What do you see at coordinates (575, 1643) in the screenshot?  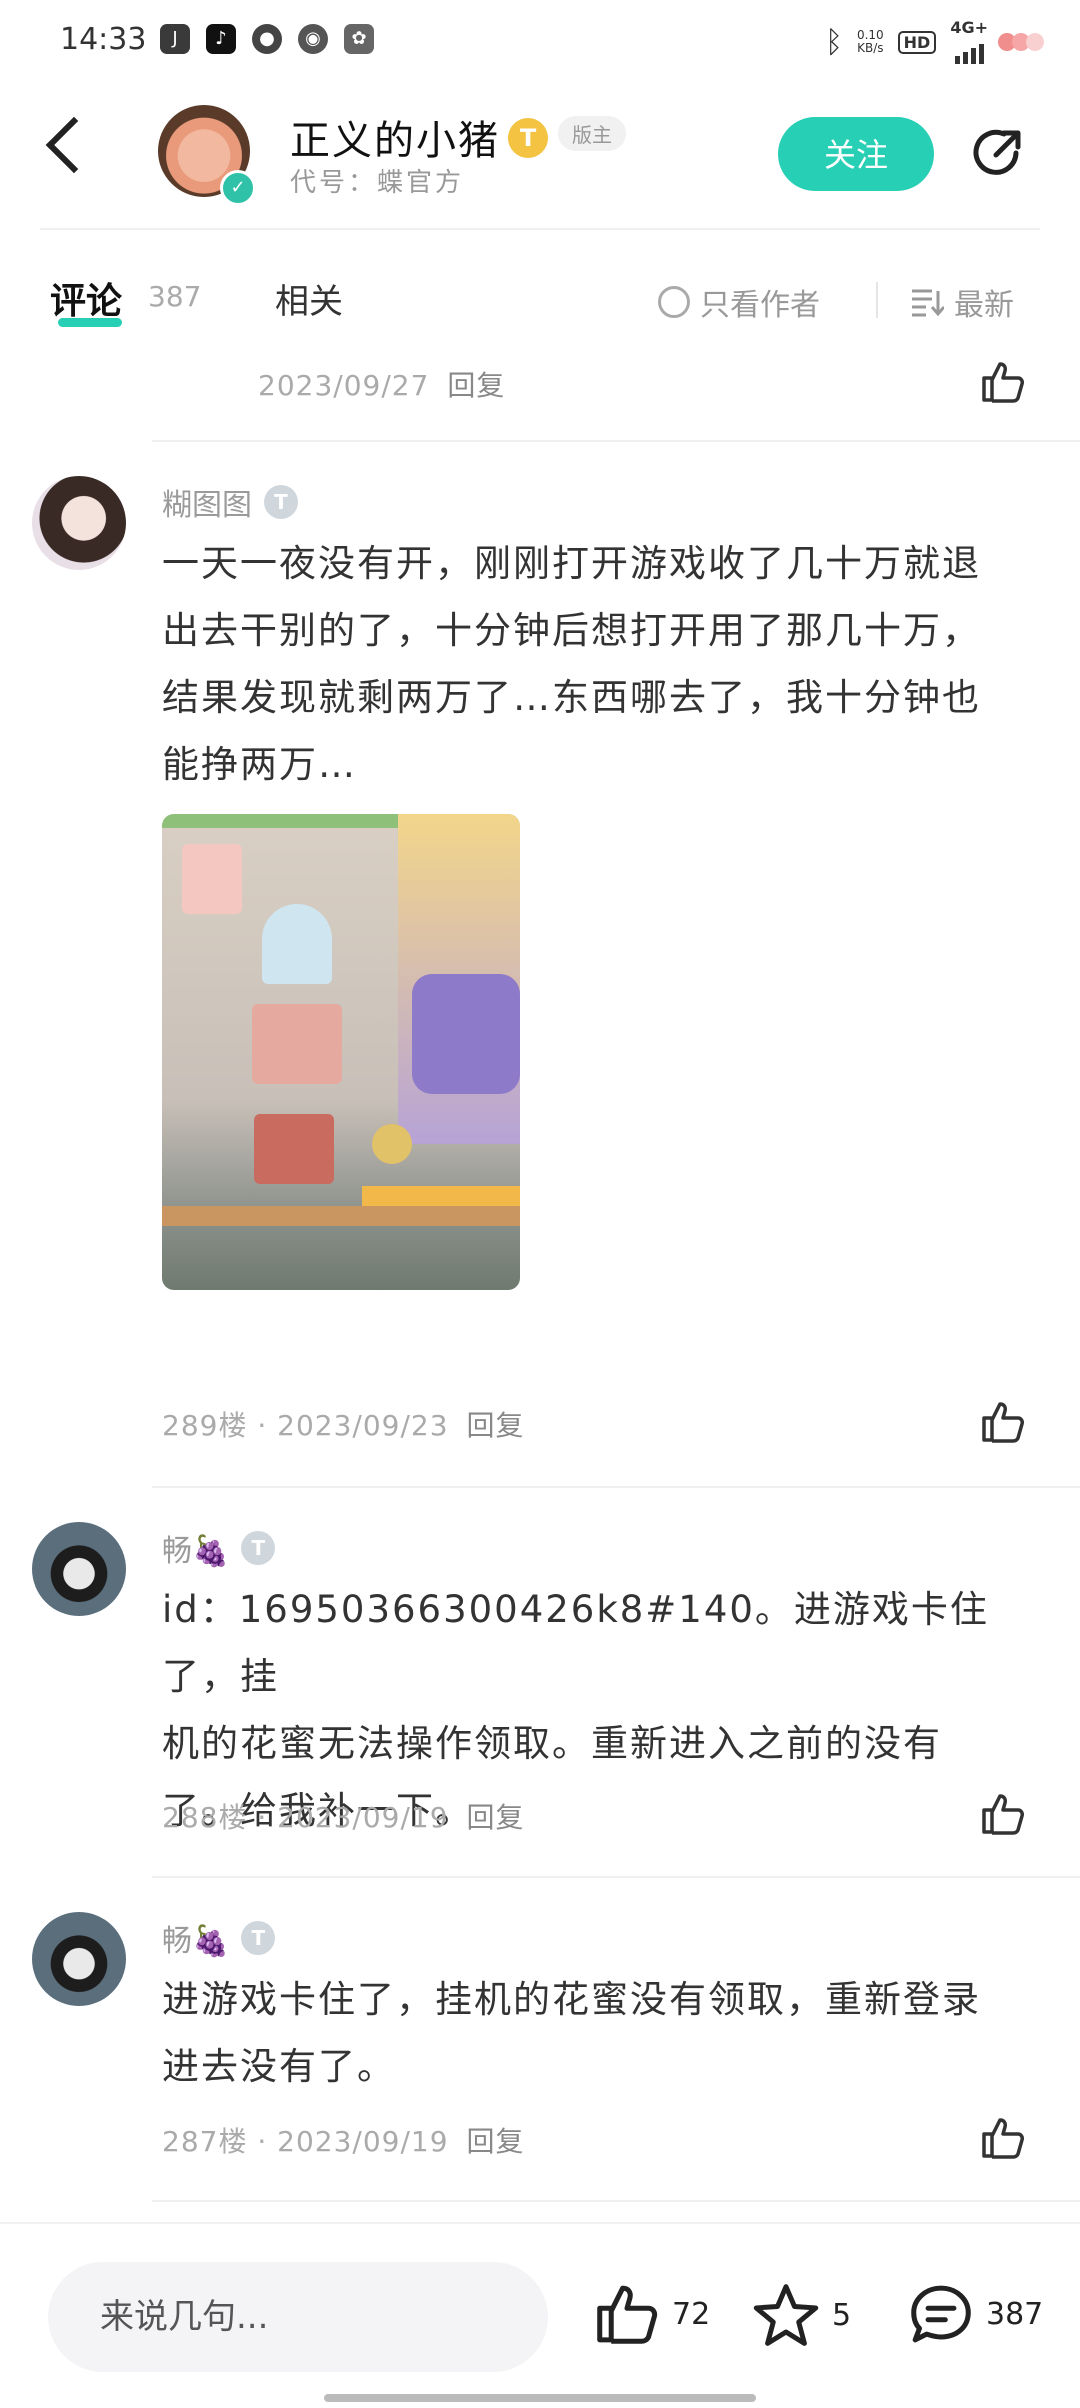 I see `comment-line: id：16950366300426k8#140。进游戏卡住了，挂` at bounding box center [575, 1643].